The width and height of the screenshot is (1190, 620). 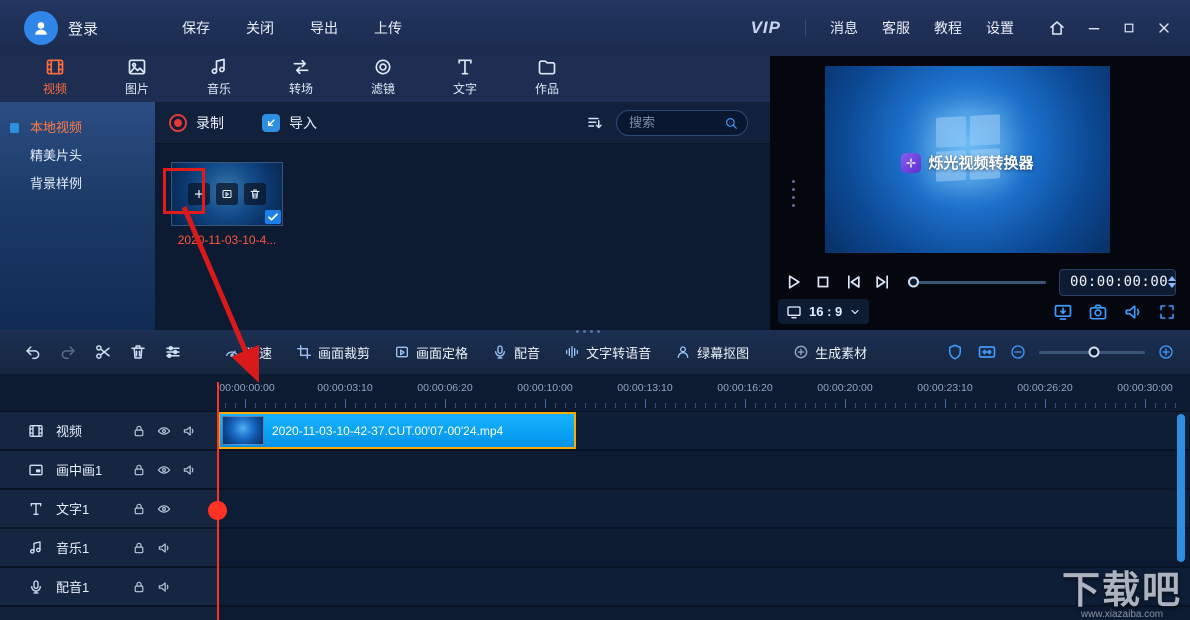 I want to click on timecode-stepper, so click(x=1172, y=282).